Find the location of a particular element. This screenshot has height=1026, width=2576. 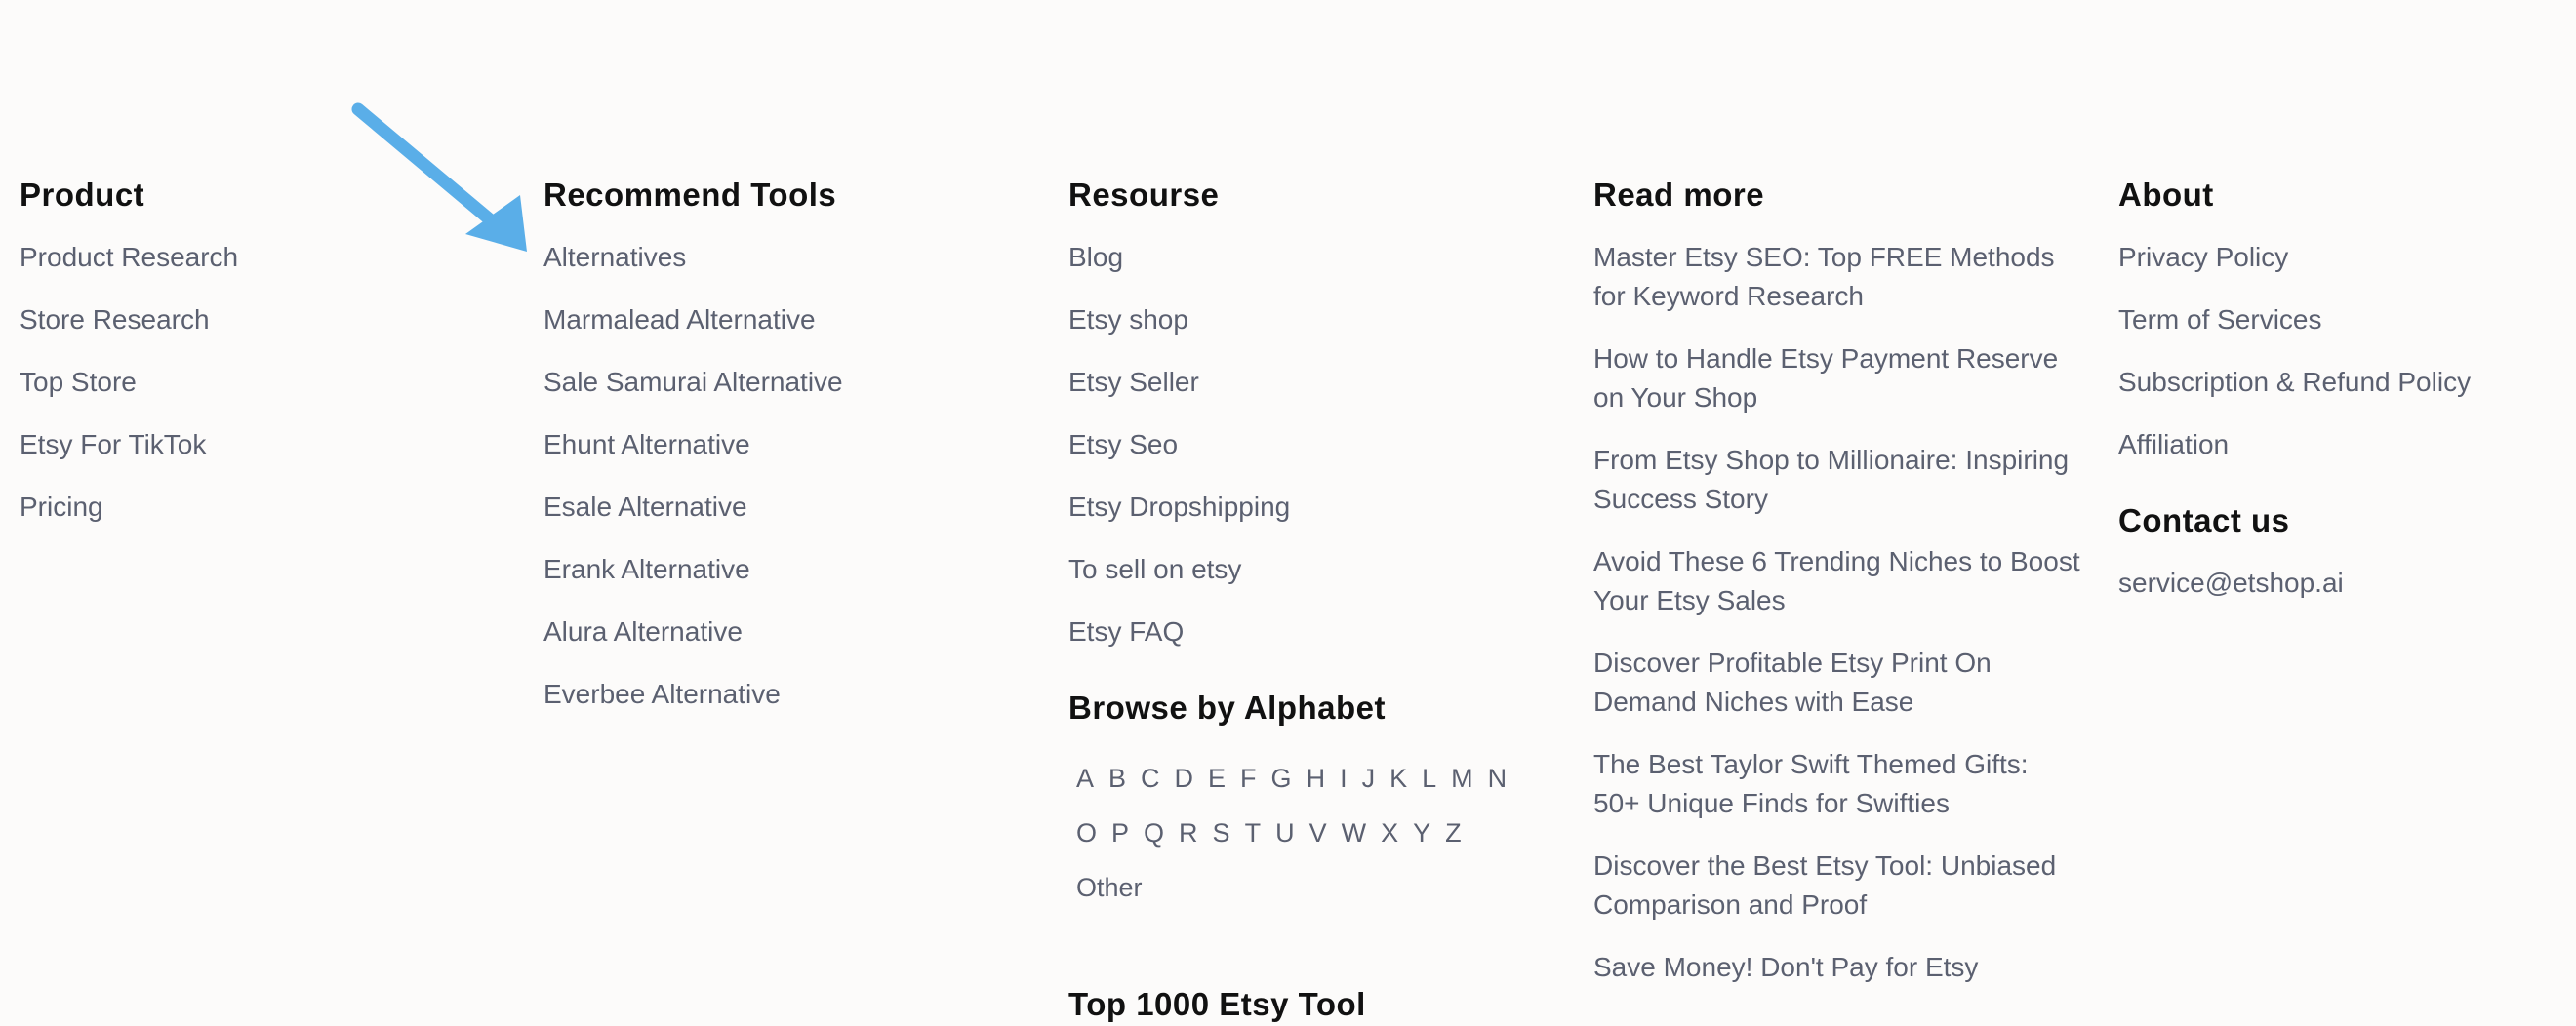

alphabet-link-t: T is located at coordinates (1253, 833).